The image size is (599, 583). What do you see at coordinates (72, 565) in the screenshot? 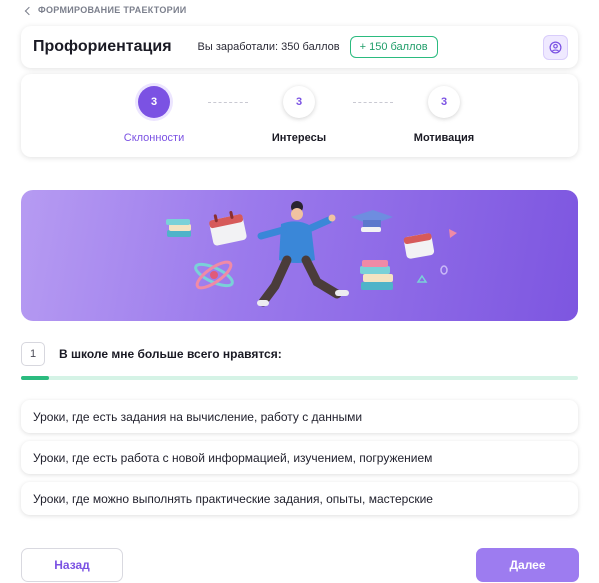
I see `back-button: Назад` at bounding box center [72, 565].